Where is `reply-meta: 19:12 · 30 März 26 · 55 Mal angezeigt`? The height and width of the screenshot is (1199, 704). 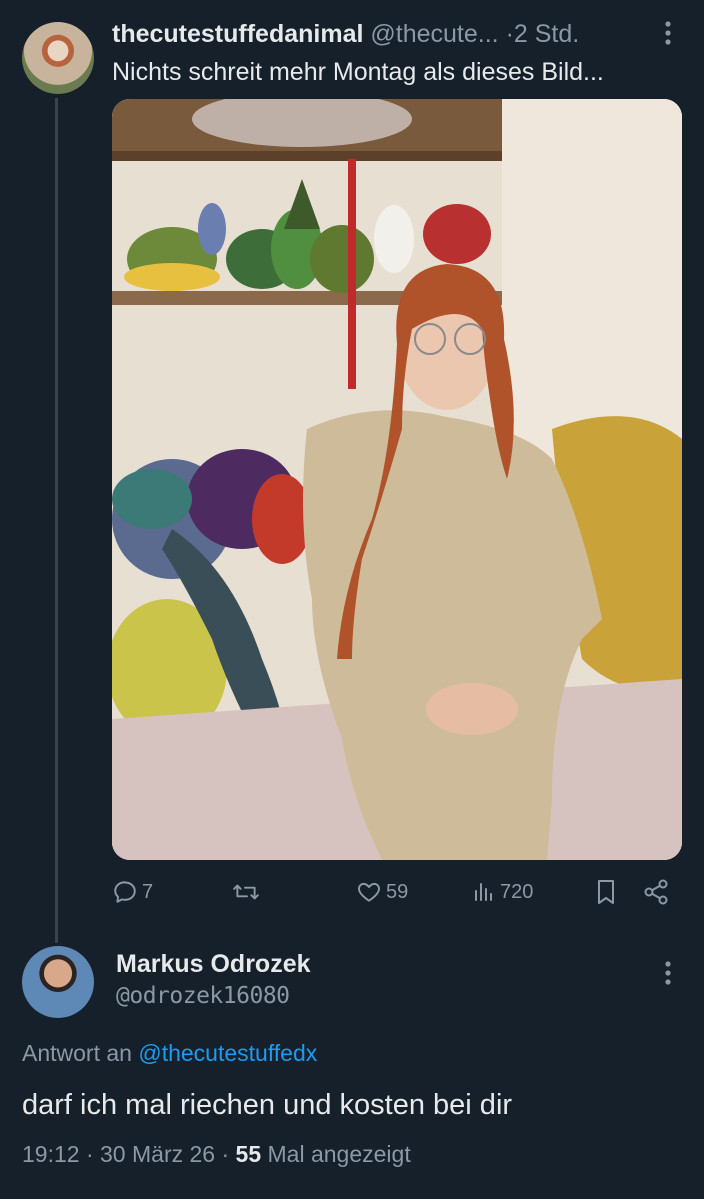
reply-meta: 19:12 · 30 März 26 · 55 Mal angezeigt is located at coordinates (216, 1154).